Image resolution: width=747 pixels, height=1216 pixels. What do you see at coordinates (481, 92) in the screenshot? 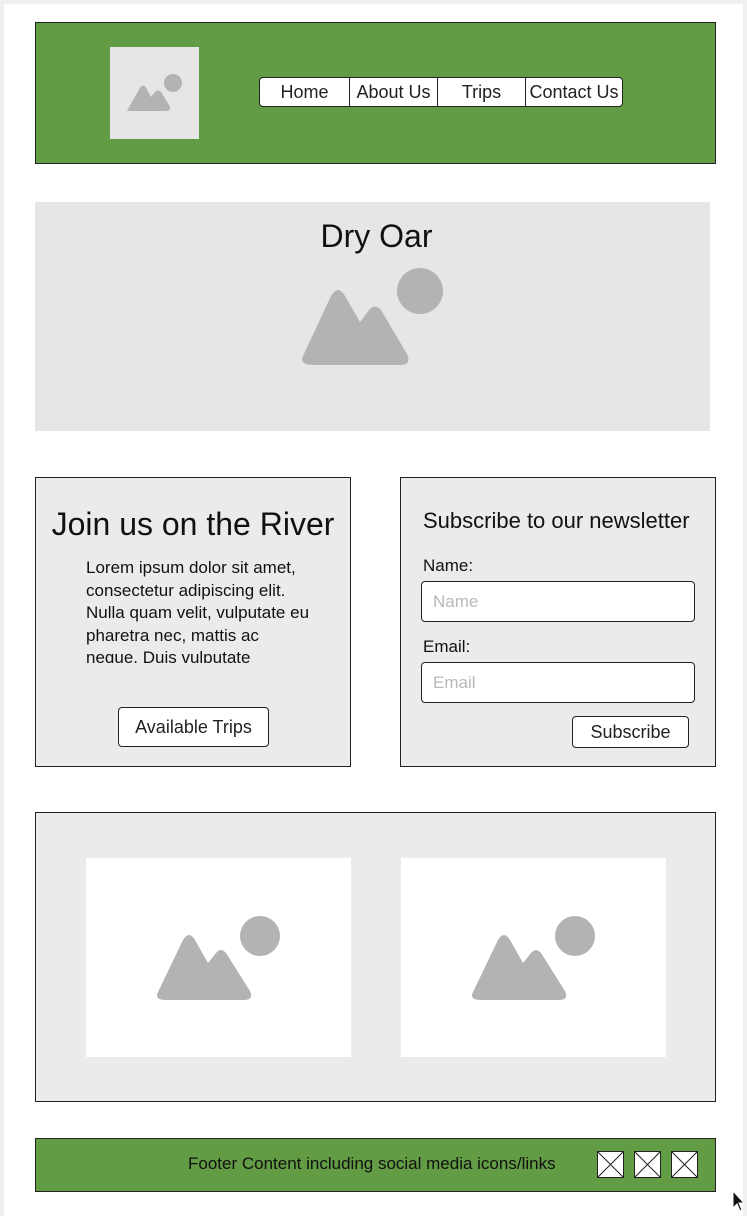
I see `nav-trips: Trips` at bounding box center [481, 92].